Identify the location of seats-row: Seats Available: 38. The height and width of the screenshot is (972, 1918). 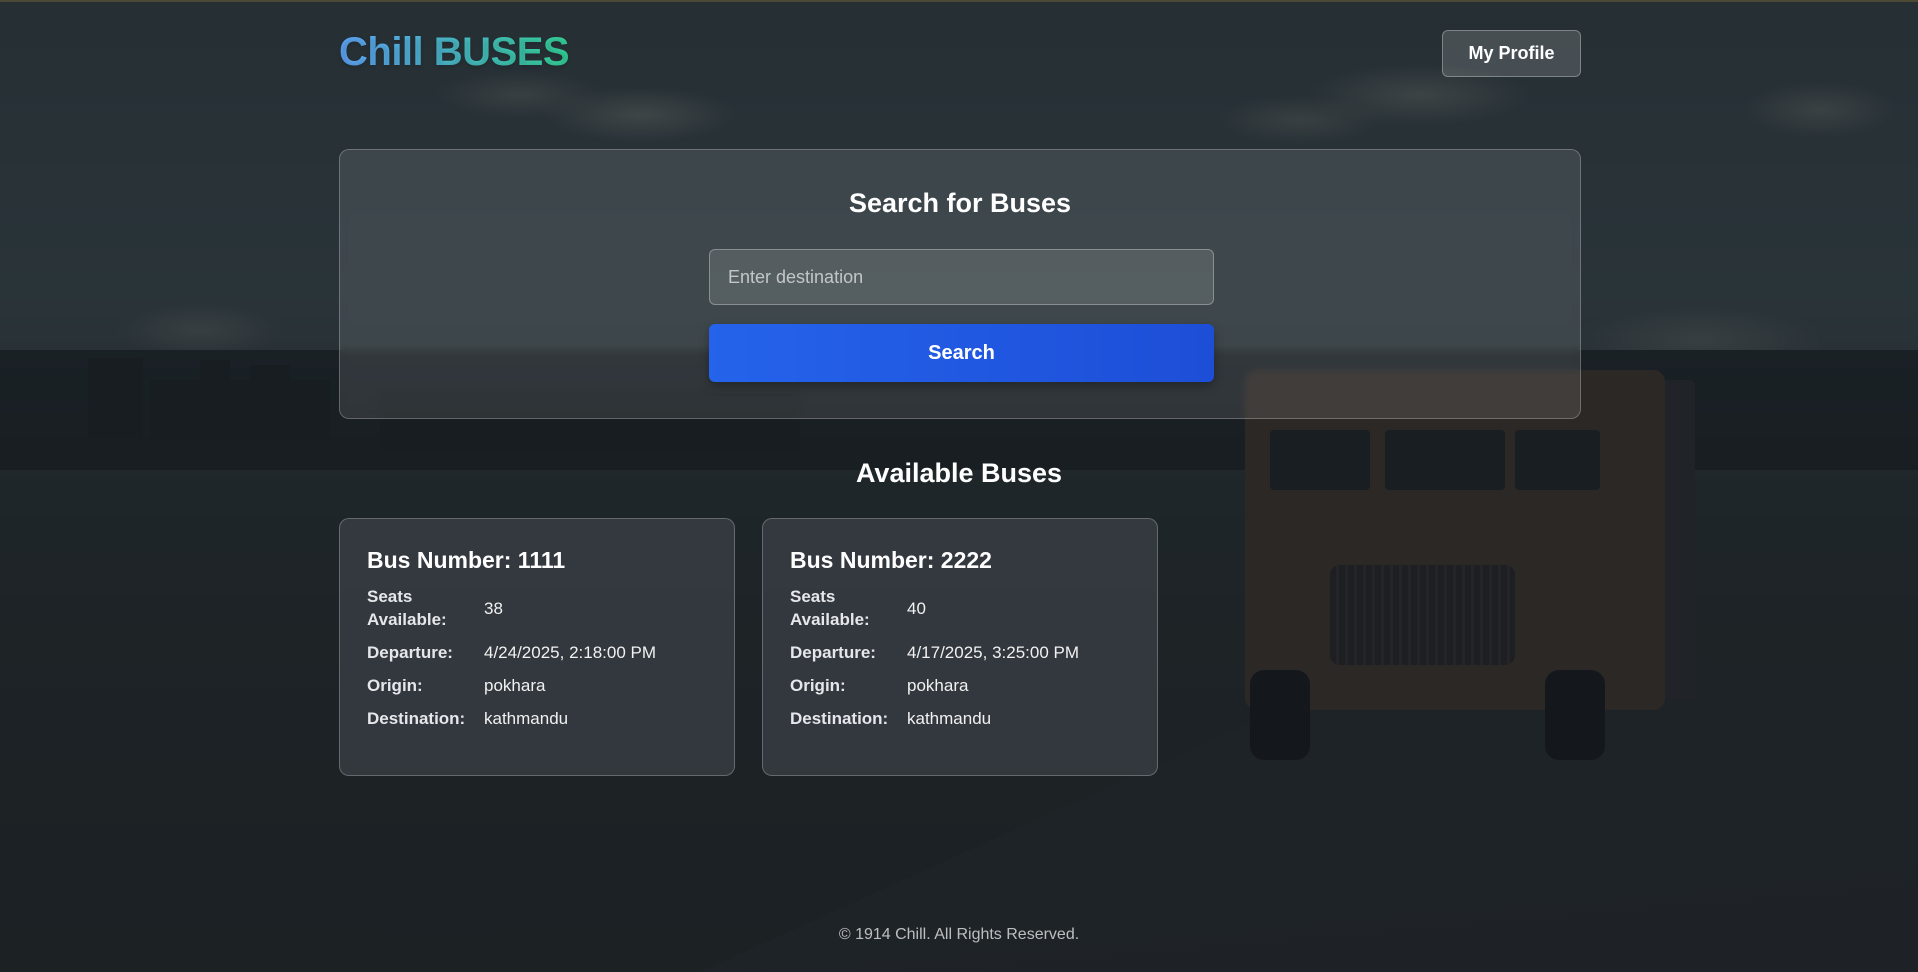
(537, 609).